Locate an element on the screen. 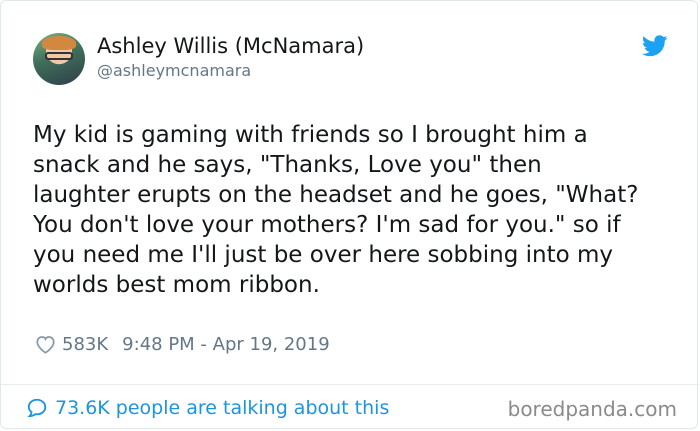 The width and height of the screenshot is (700, 431). divider is located at coordinates (350, 384).